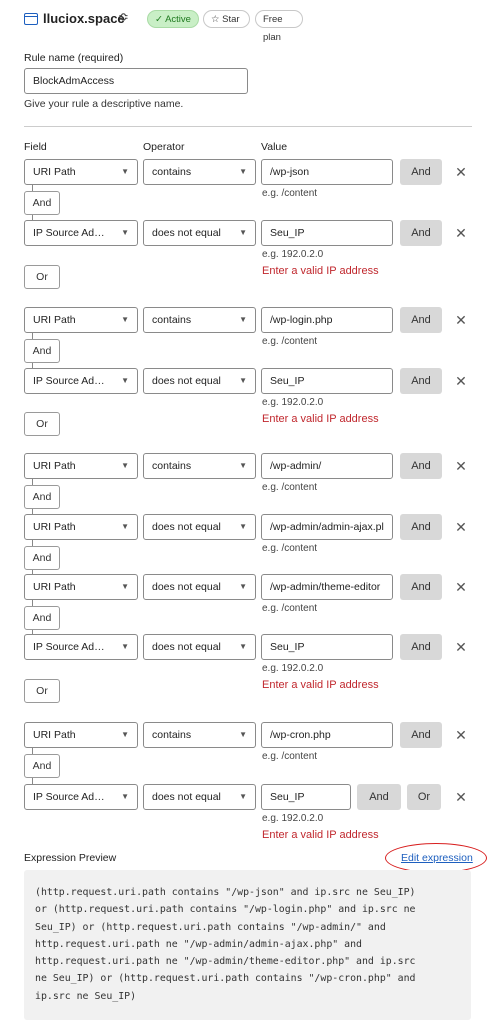 The width and height of the screenshot is (491, 1024). Describe the element at coordinates (74, 58) in the screenshot. I see `rule-name-label: Rule name (required)` at that location.